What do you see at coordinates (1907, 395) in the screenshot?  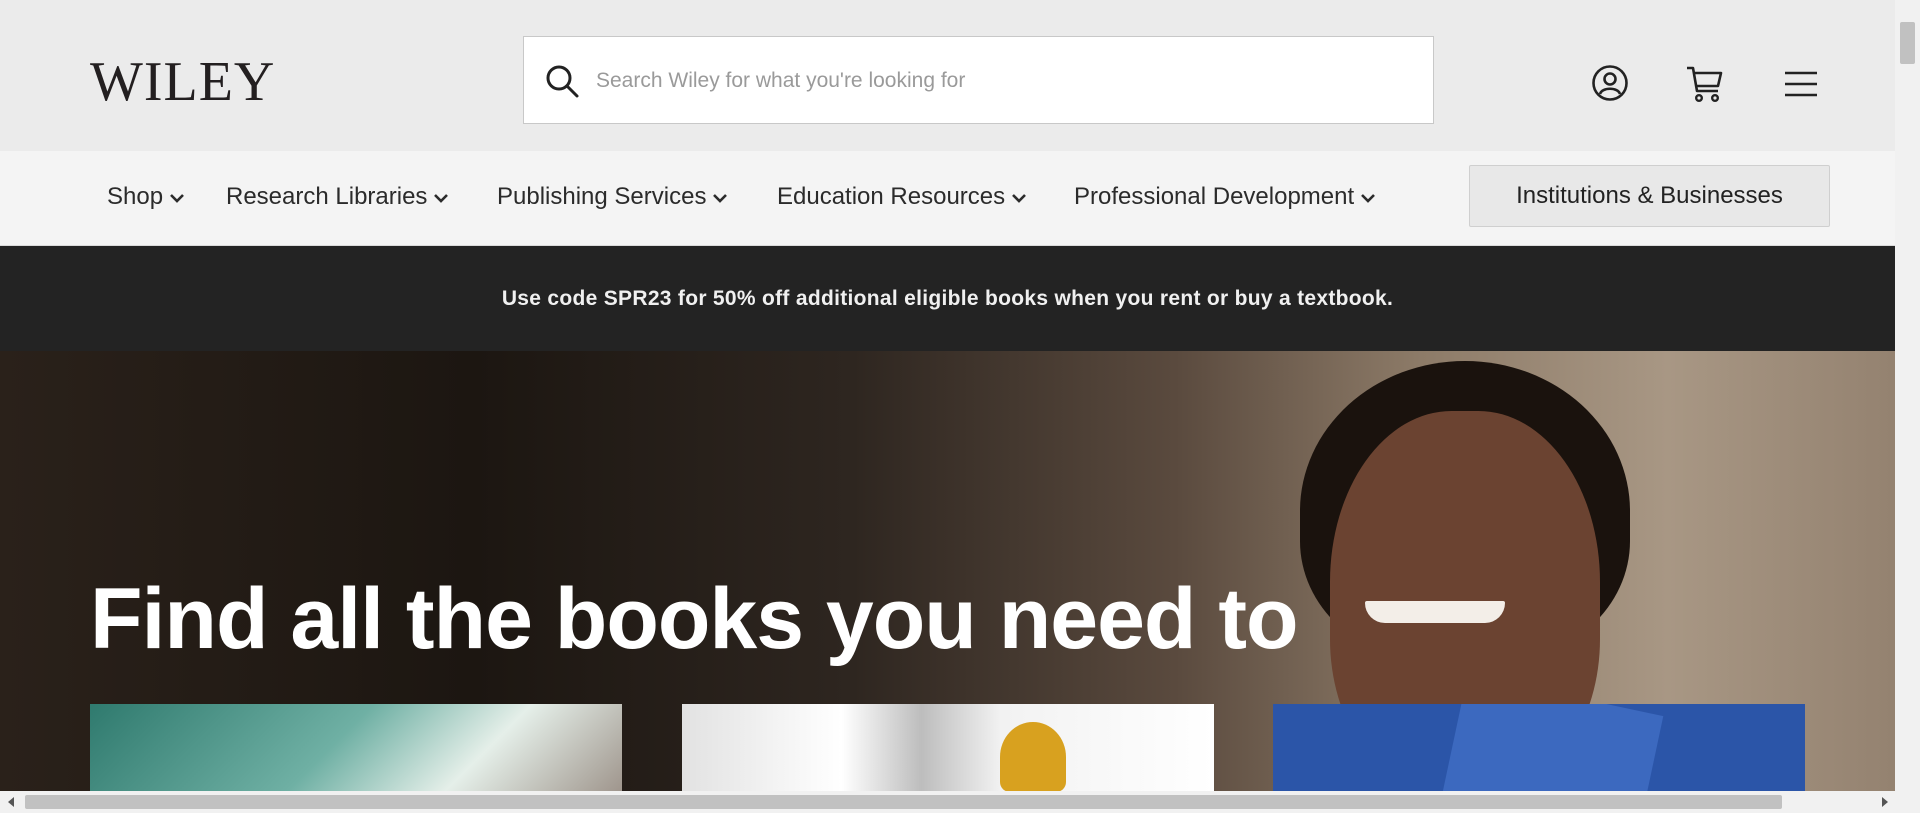 I see `vertical-scrollbar` at bounding box center [1907, 395].